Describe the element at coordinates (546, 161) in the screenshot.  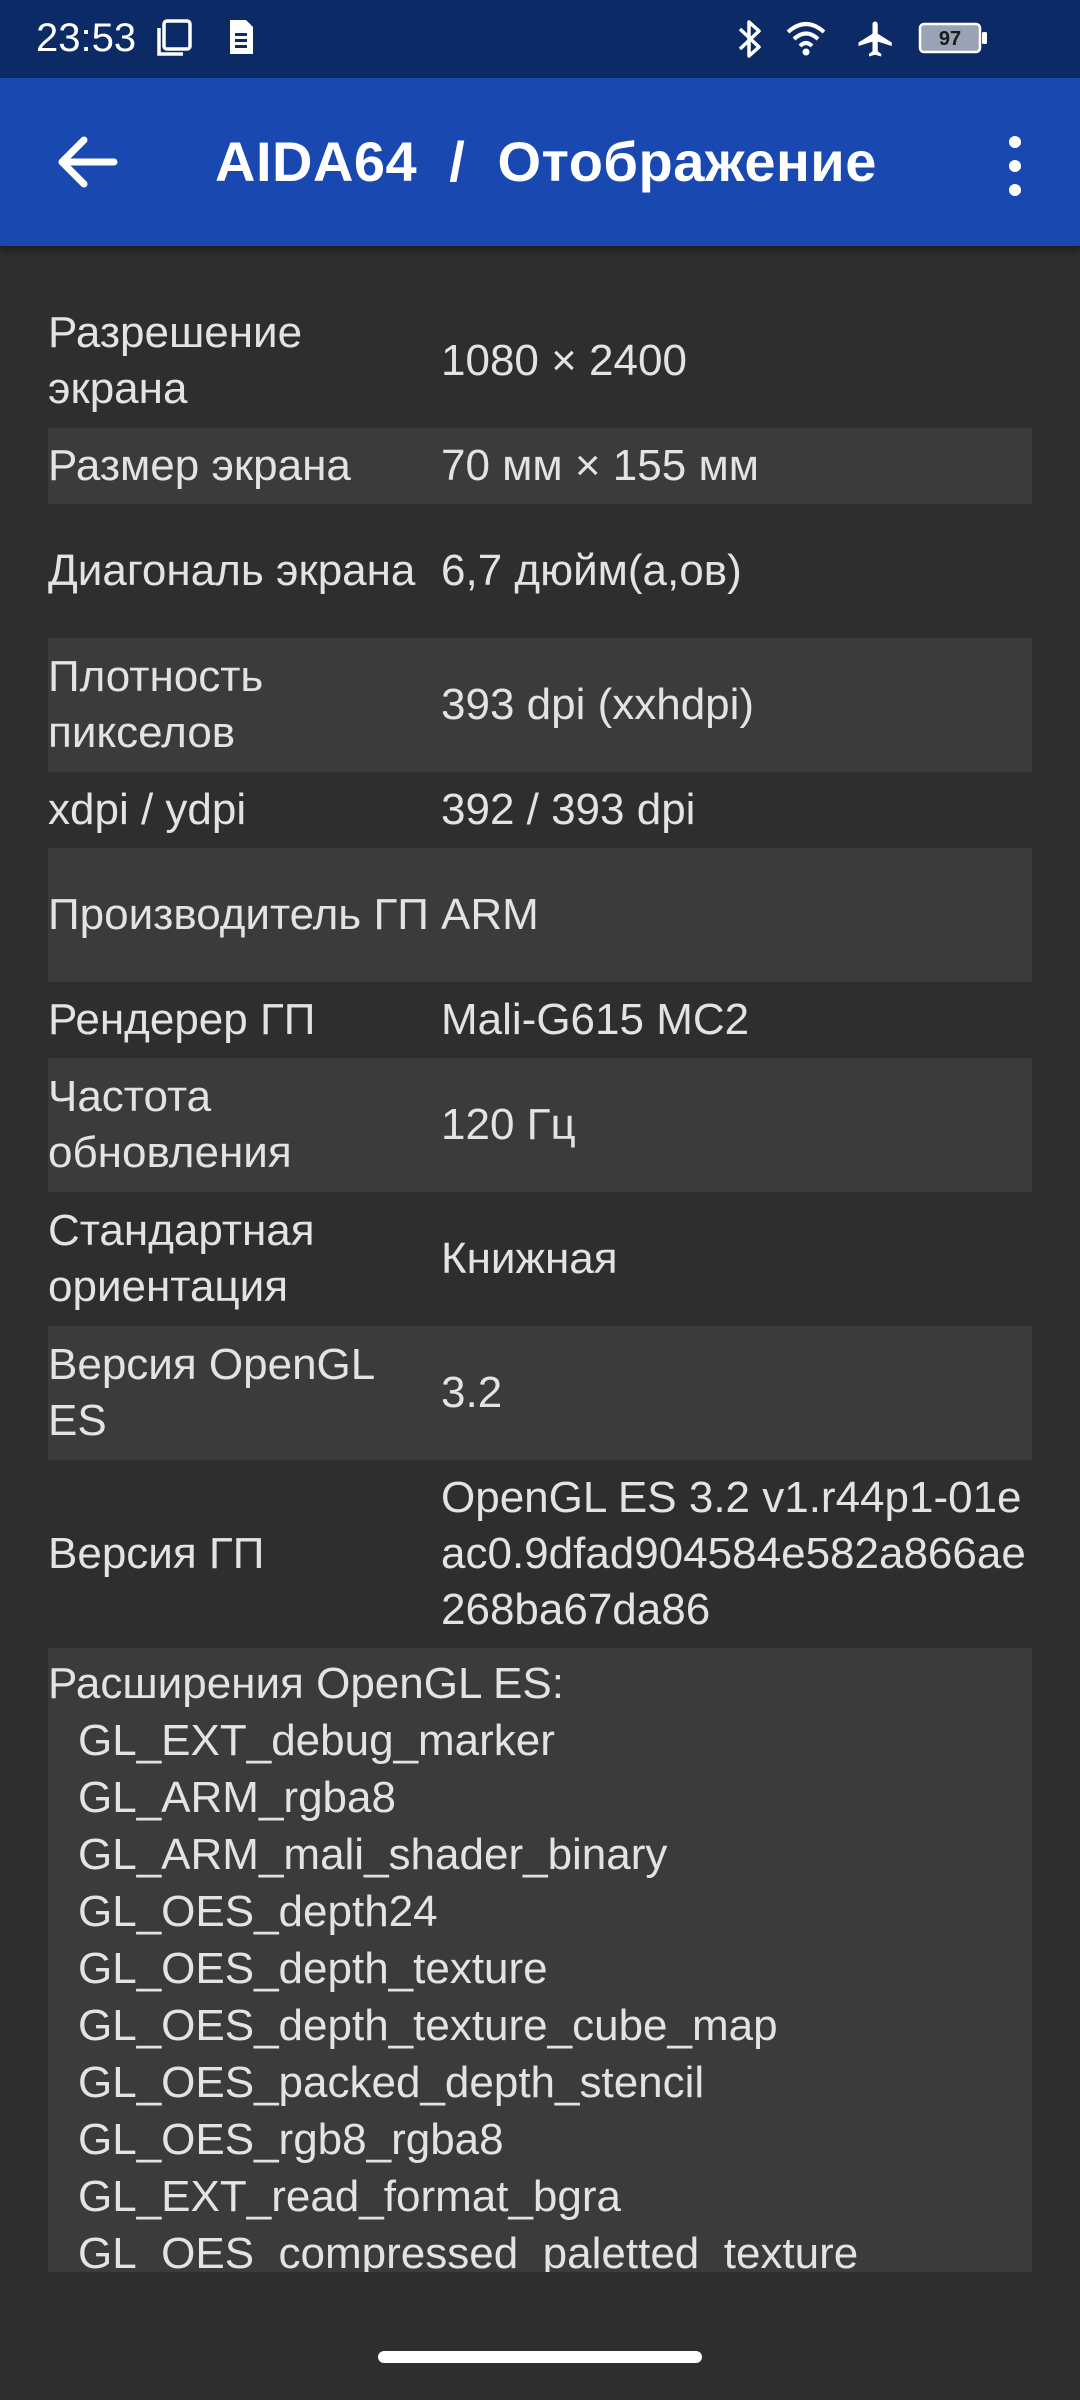
I see `page-title: AIDA64 / Отображение` at that location.